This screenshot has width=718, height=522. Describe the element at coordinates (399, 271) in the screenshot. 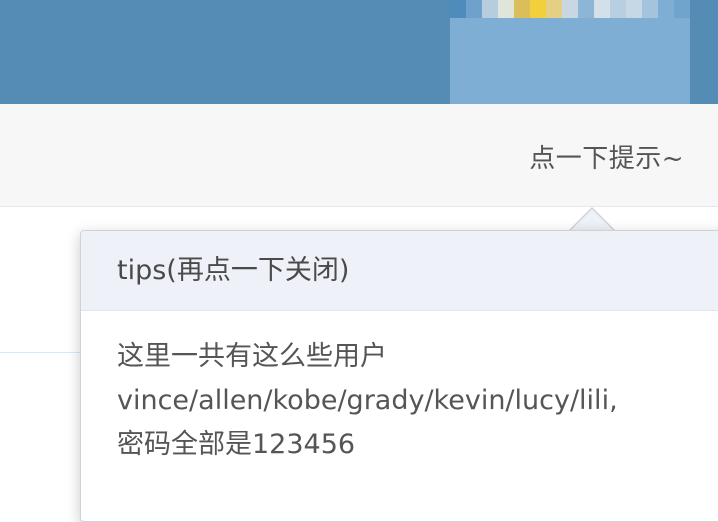

I see `popover-title: tips(再点一下关闭)` at that location.